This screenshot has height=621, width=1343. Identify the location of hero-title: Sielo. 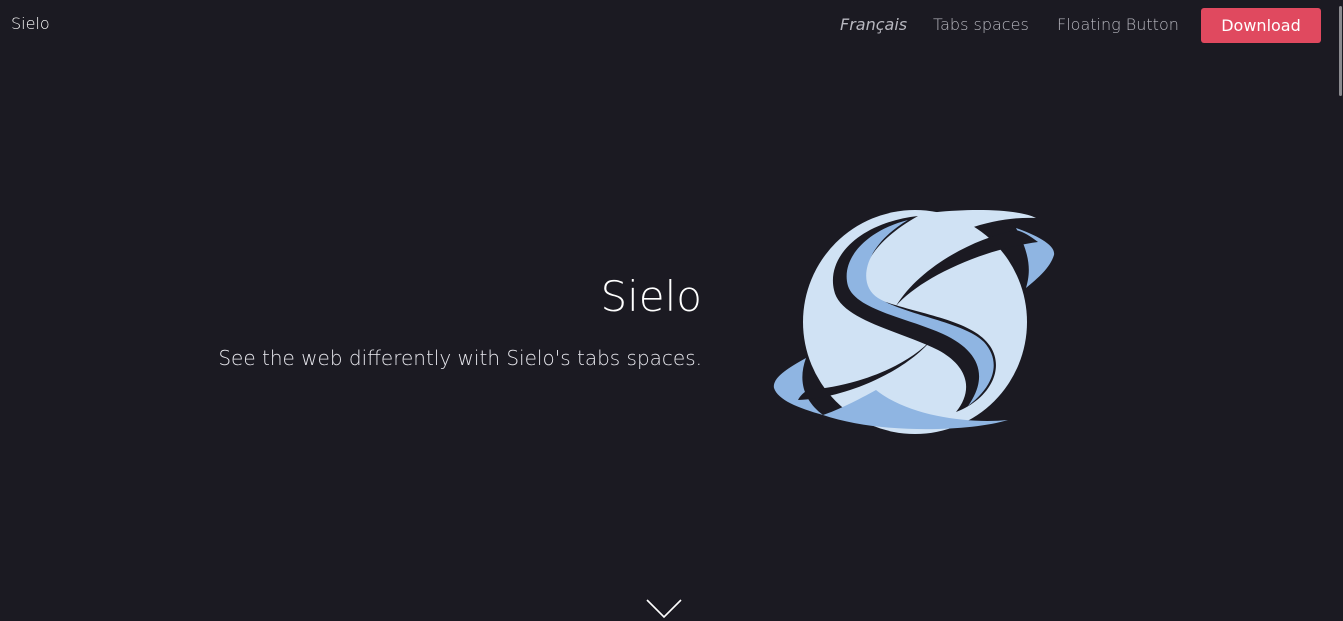
(651, 296).